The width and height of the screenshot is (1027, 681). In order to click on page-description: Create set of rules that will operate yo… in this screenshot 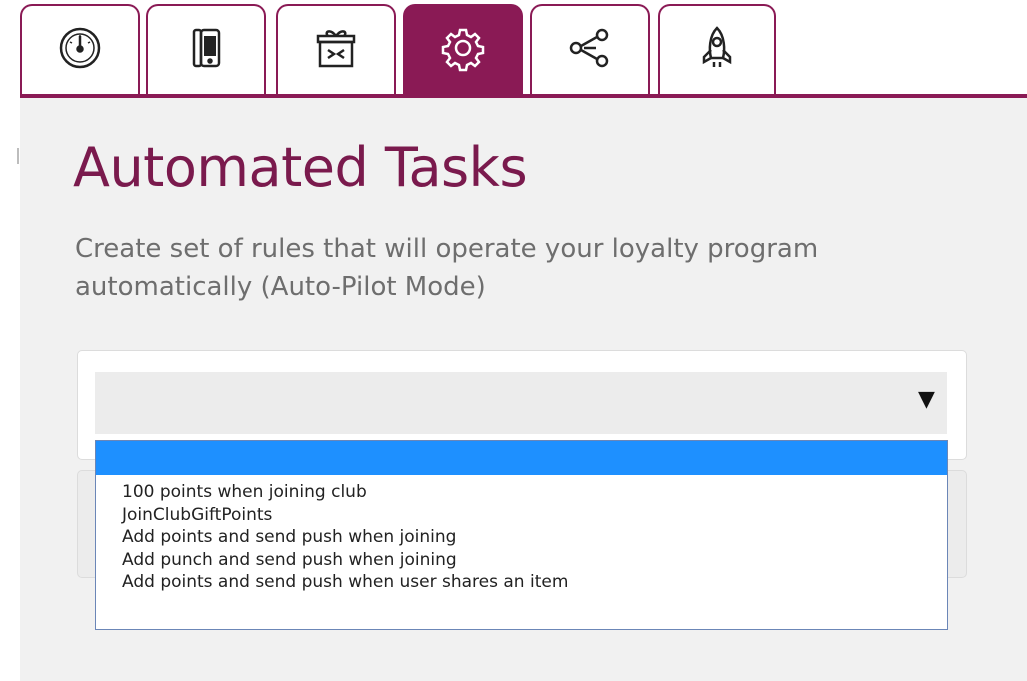, I will do `click(447, 268)`.